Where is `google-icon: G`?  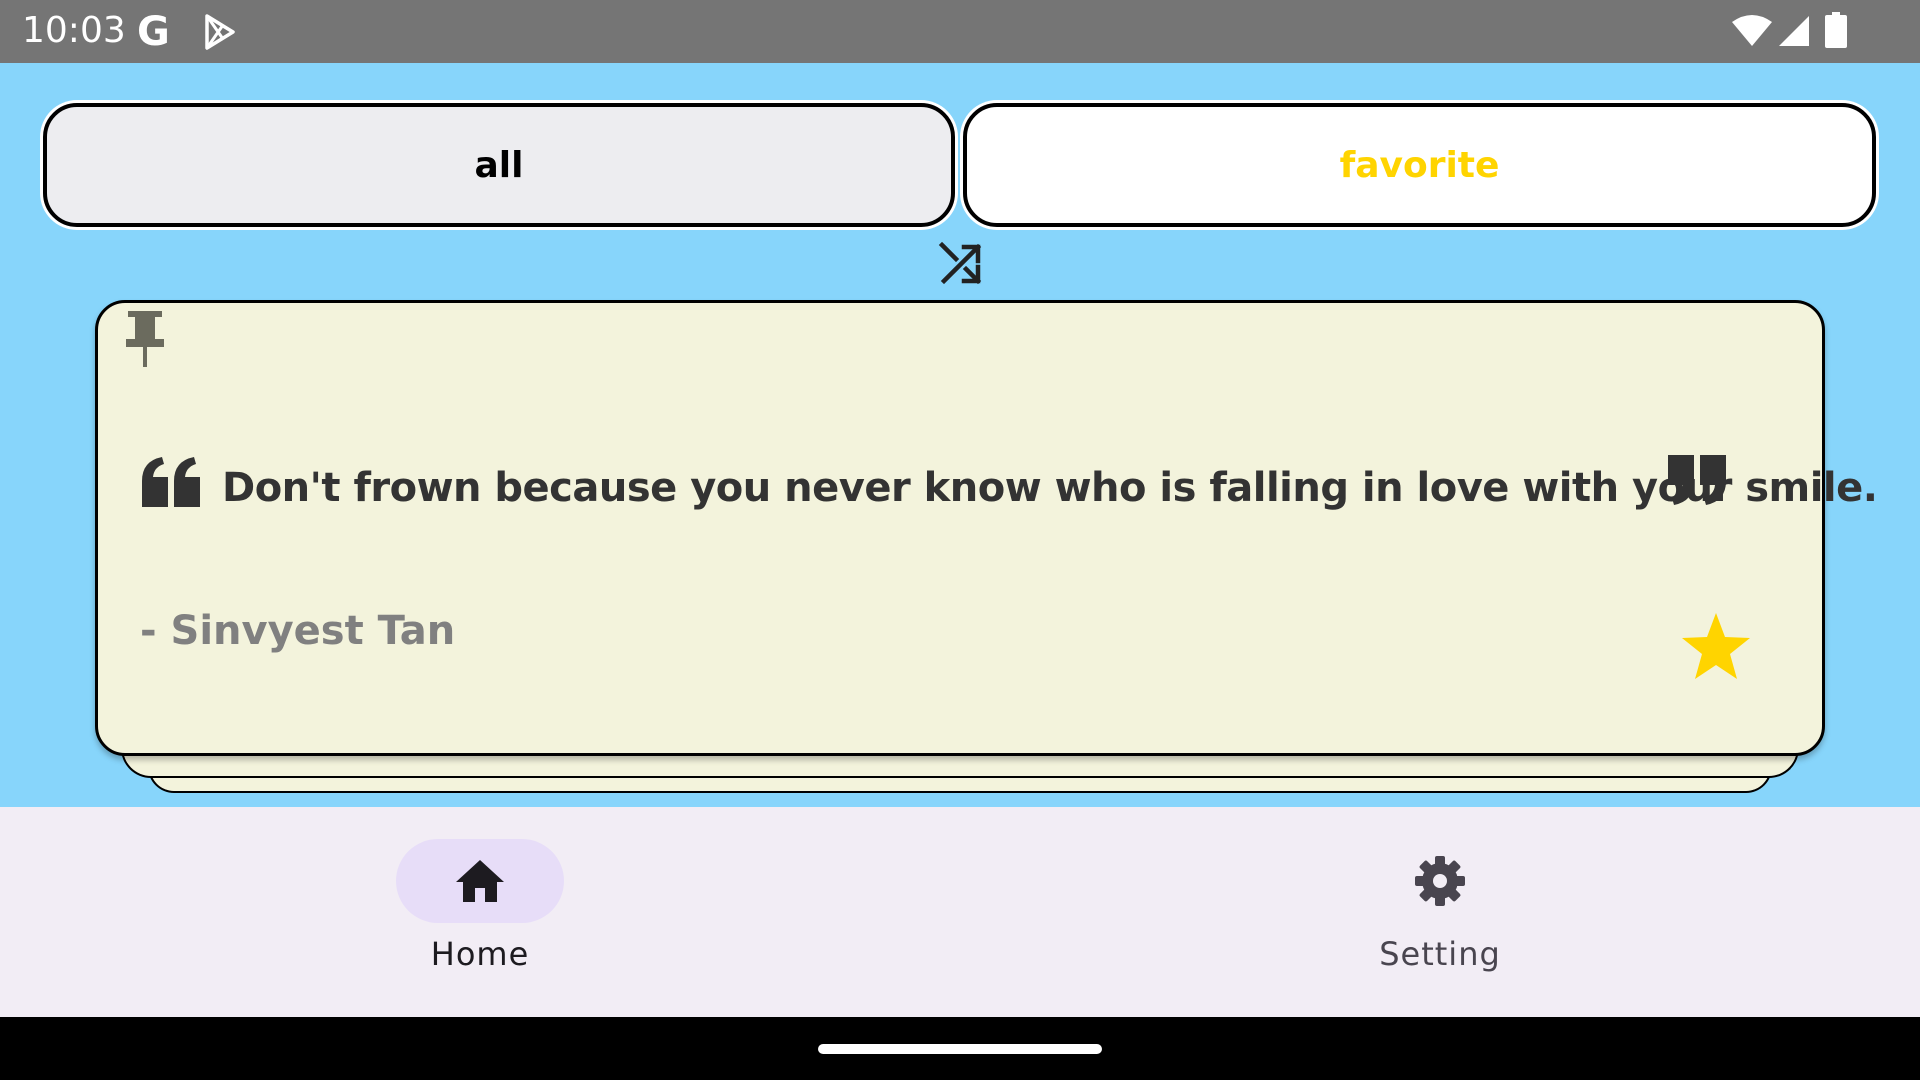 google-icon: G is located at coordinates (153, 32).